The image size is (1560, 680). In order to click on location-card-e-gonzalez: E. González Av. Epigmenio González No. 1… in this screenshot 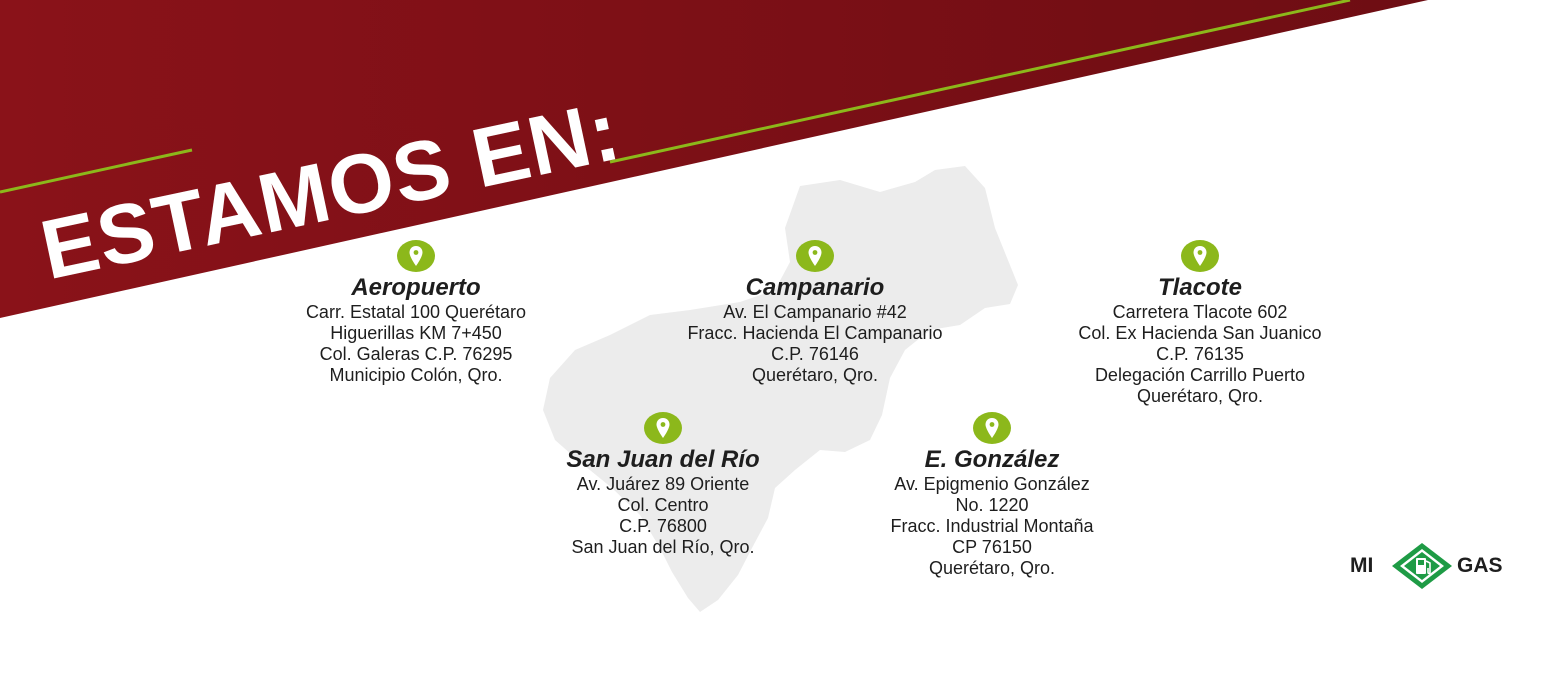, I will do `click(992, 495)`.